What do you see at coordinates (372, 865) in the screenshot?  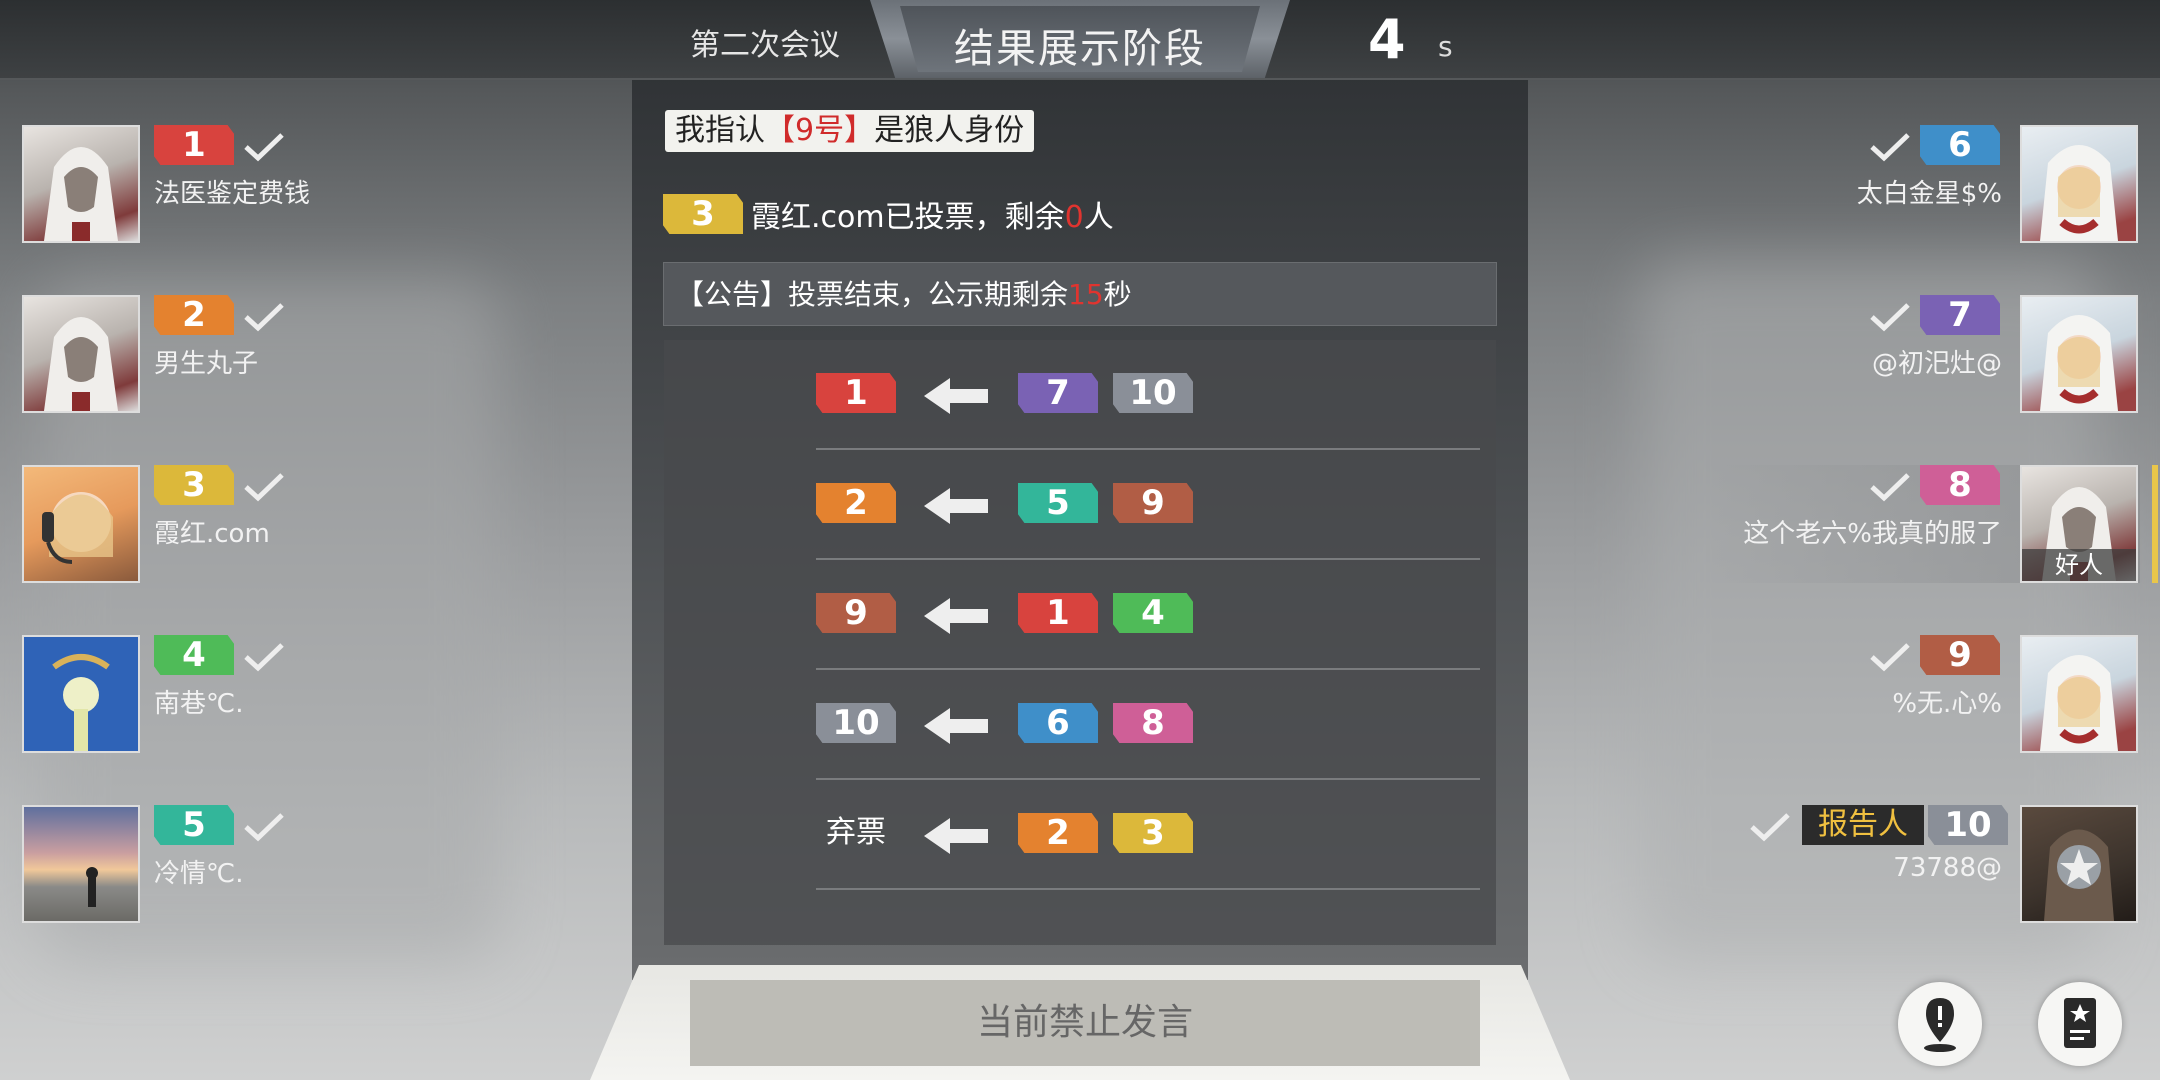 I see `player-seat-5: 5 冷情℃.` at bounding box center [372, 865].